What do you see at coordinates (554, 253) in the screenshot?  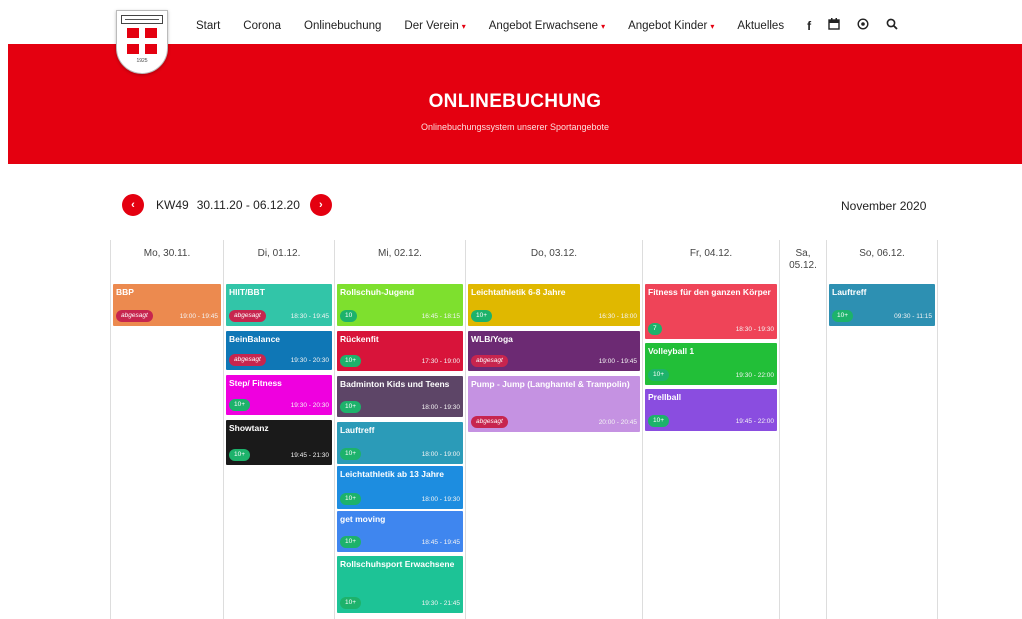 I see `day-header: Do, 03.12.` at bounding box center [554, 253].